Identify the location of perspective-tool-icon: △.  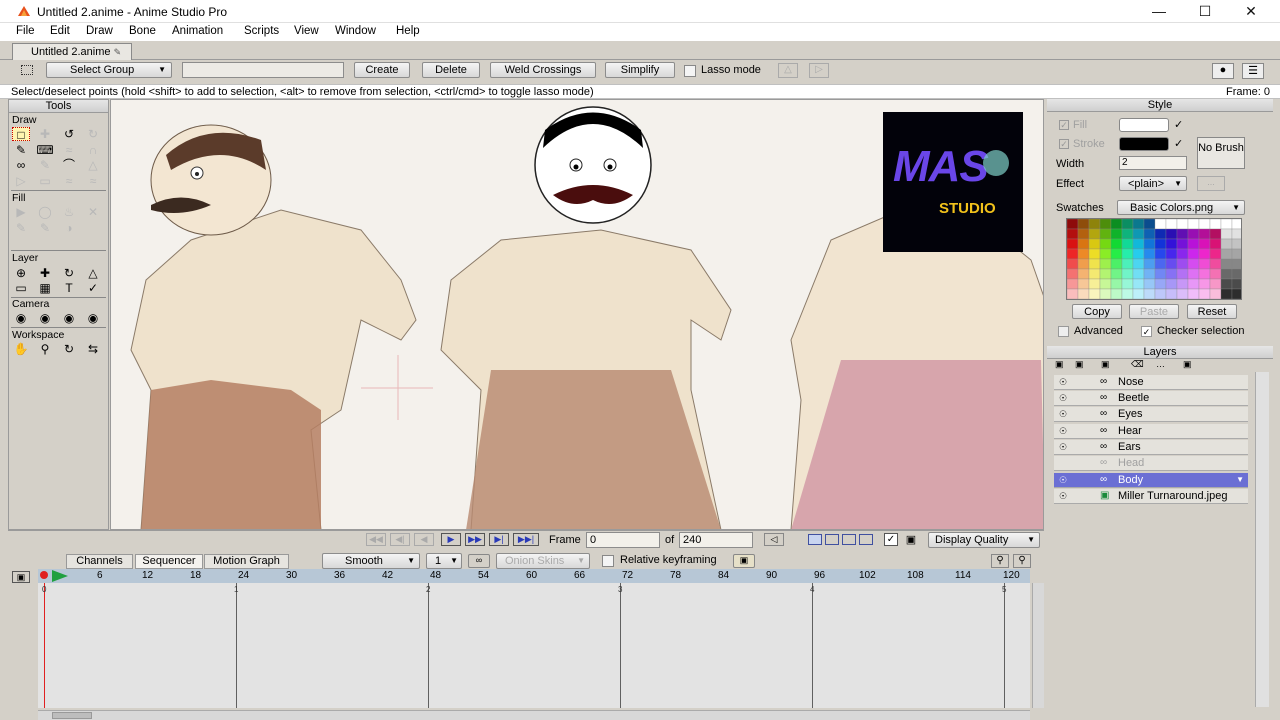
(93, 165).